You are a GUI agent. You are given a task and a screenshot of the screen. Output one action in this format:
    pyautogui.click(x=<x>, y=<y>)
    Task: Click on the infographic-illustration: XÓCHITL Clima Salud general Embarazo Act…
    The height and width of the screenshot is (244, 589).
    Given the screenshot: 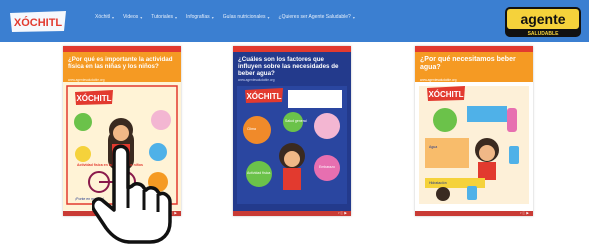 What is the action you would take?
    pyautogui.click(x=292, y=145)
    